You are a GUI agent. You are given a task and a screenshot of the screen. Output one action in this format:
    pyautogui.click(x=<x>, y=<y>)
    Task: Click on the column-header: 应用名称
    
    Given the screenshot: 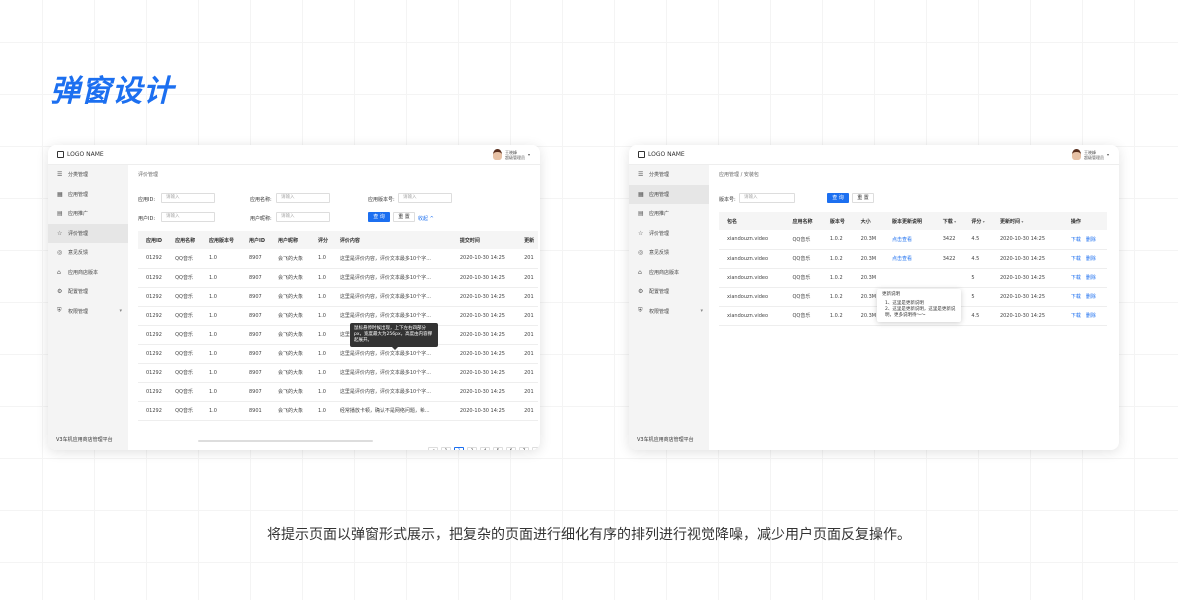 What is the action you would take?
    pyautogui.click(x=184, y=240)
    